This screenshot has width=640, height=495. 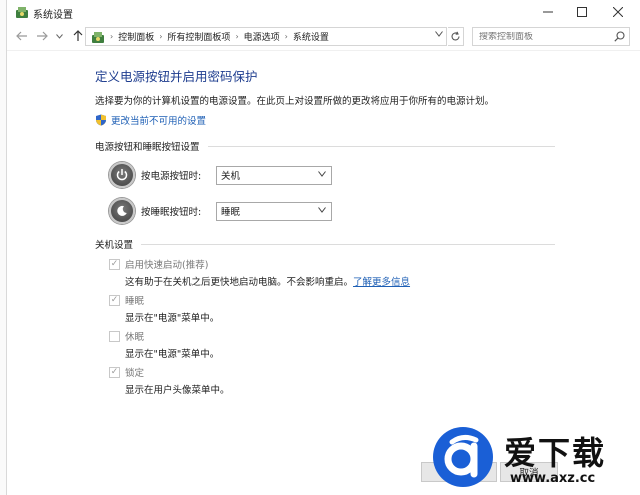 What do you see at coordinates (439, 34) in the screenshot?
I see `address-dropdown-icon` at bounding box center [439, 34].